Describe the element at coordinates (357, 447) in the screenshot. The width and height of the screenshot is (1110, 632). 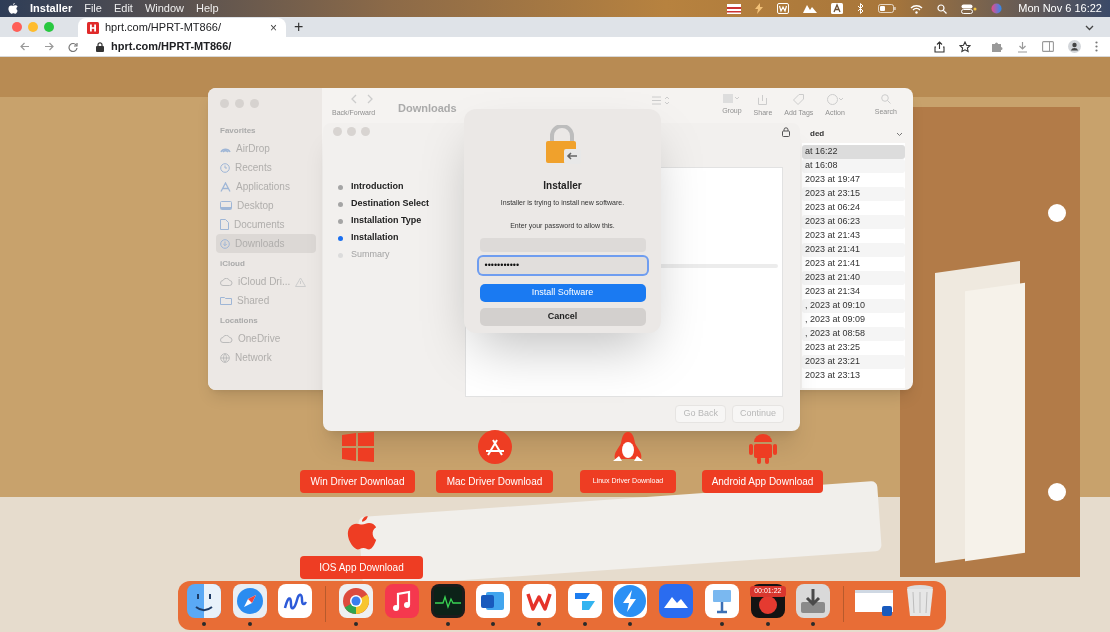
I see `four-panes-icon` at that location.